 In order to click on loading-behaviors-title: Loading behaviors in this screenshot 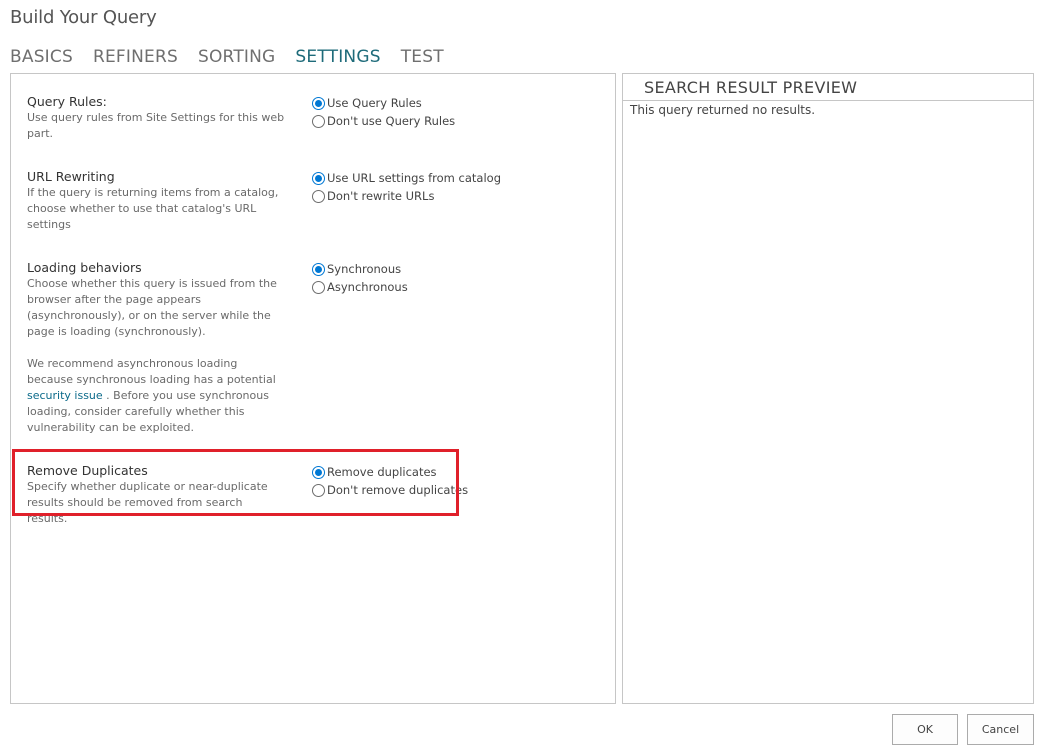, I will do `click(84, 267)`.